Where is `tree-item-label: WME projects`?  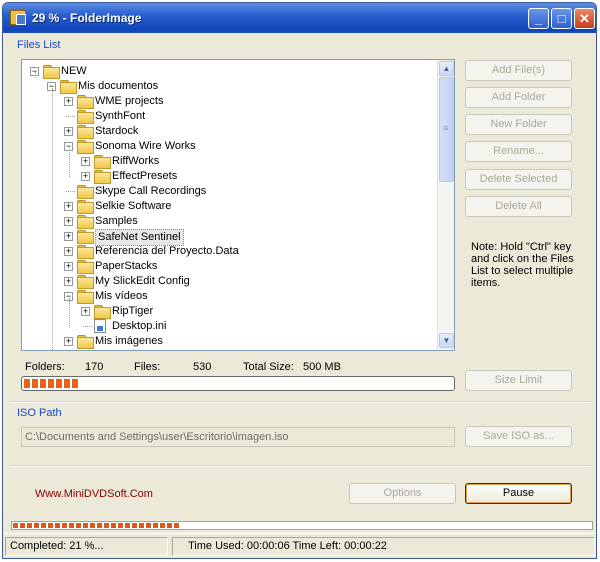 tree-item-label: WME projects is located at coordinates (129, 101).